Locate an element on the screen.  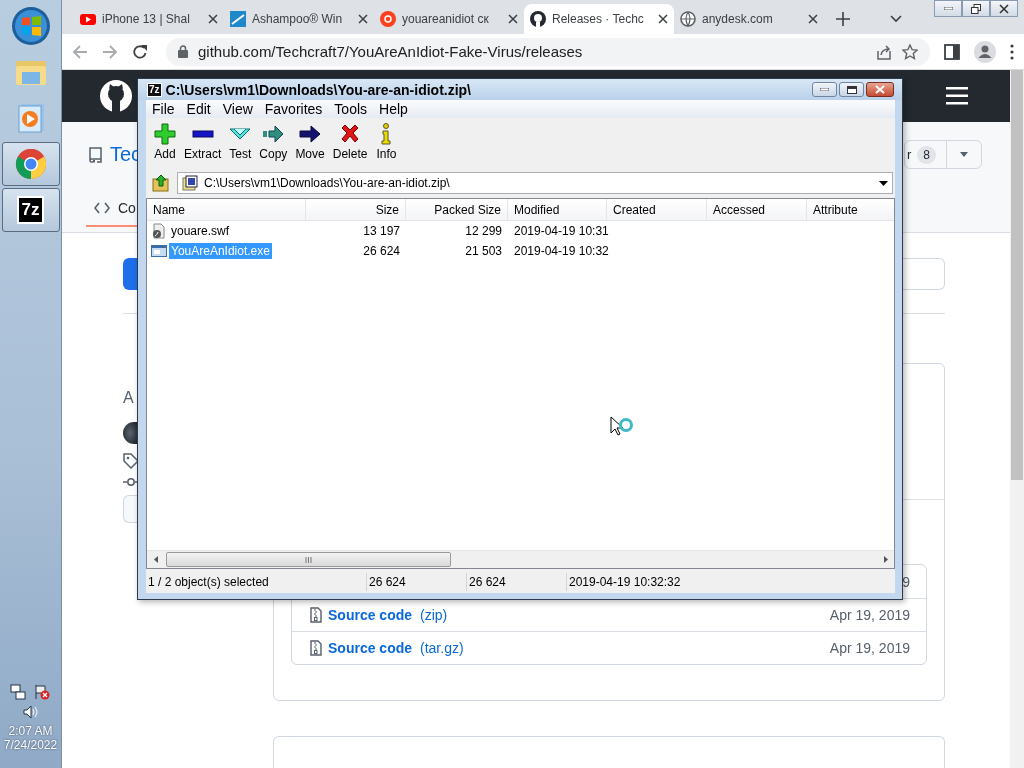
hamburger-menu-icon is located at coordinates (957, 96).